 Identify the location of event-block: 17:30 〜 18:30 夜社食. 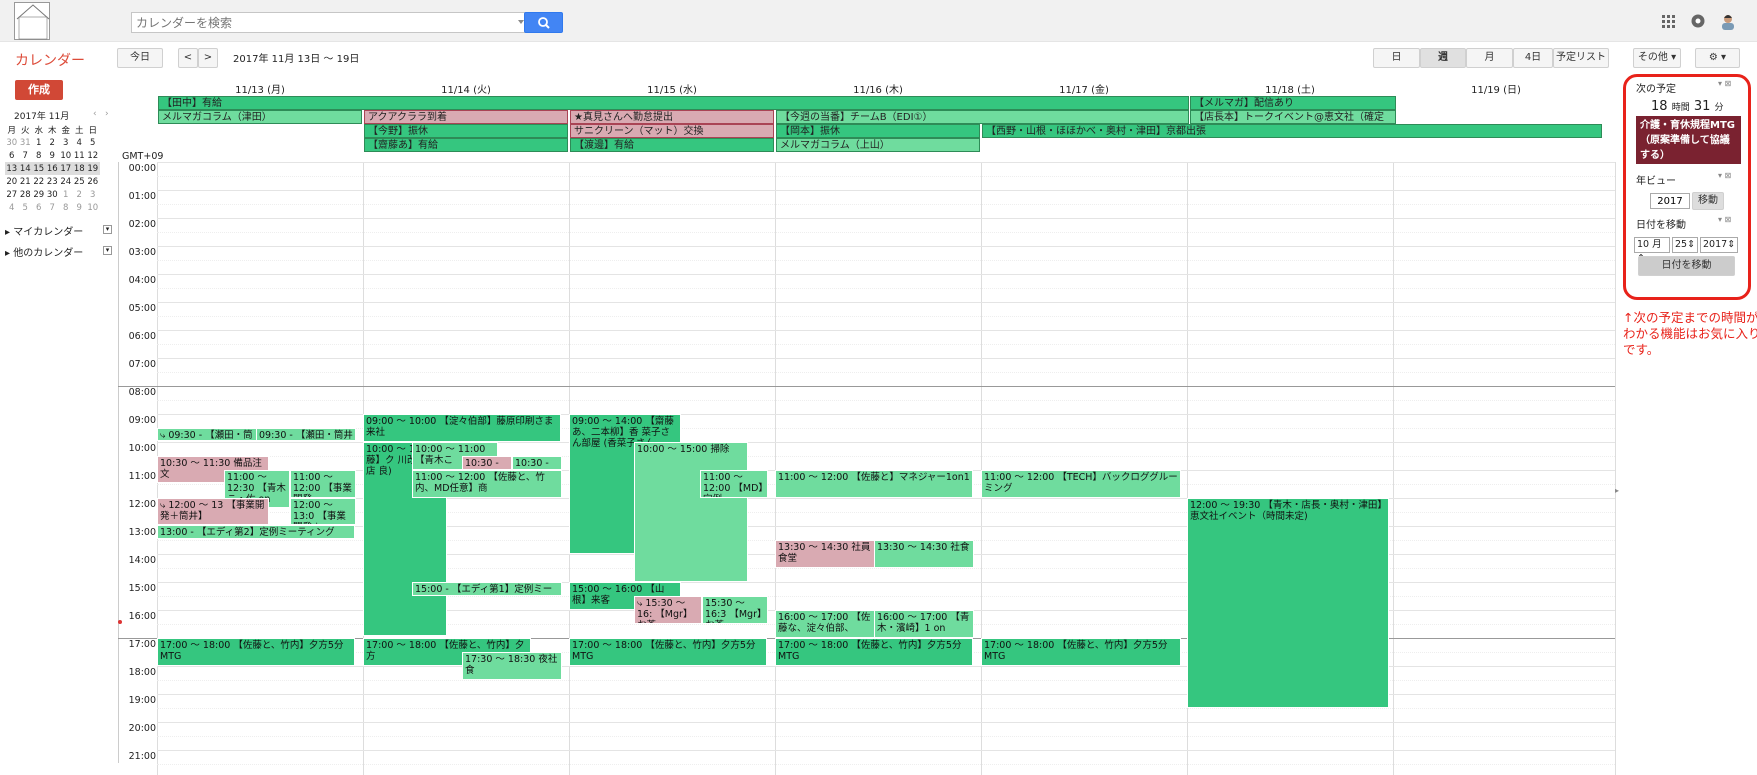
(512, 666).